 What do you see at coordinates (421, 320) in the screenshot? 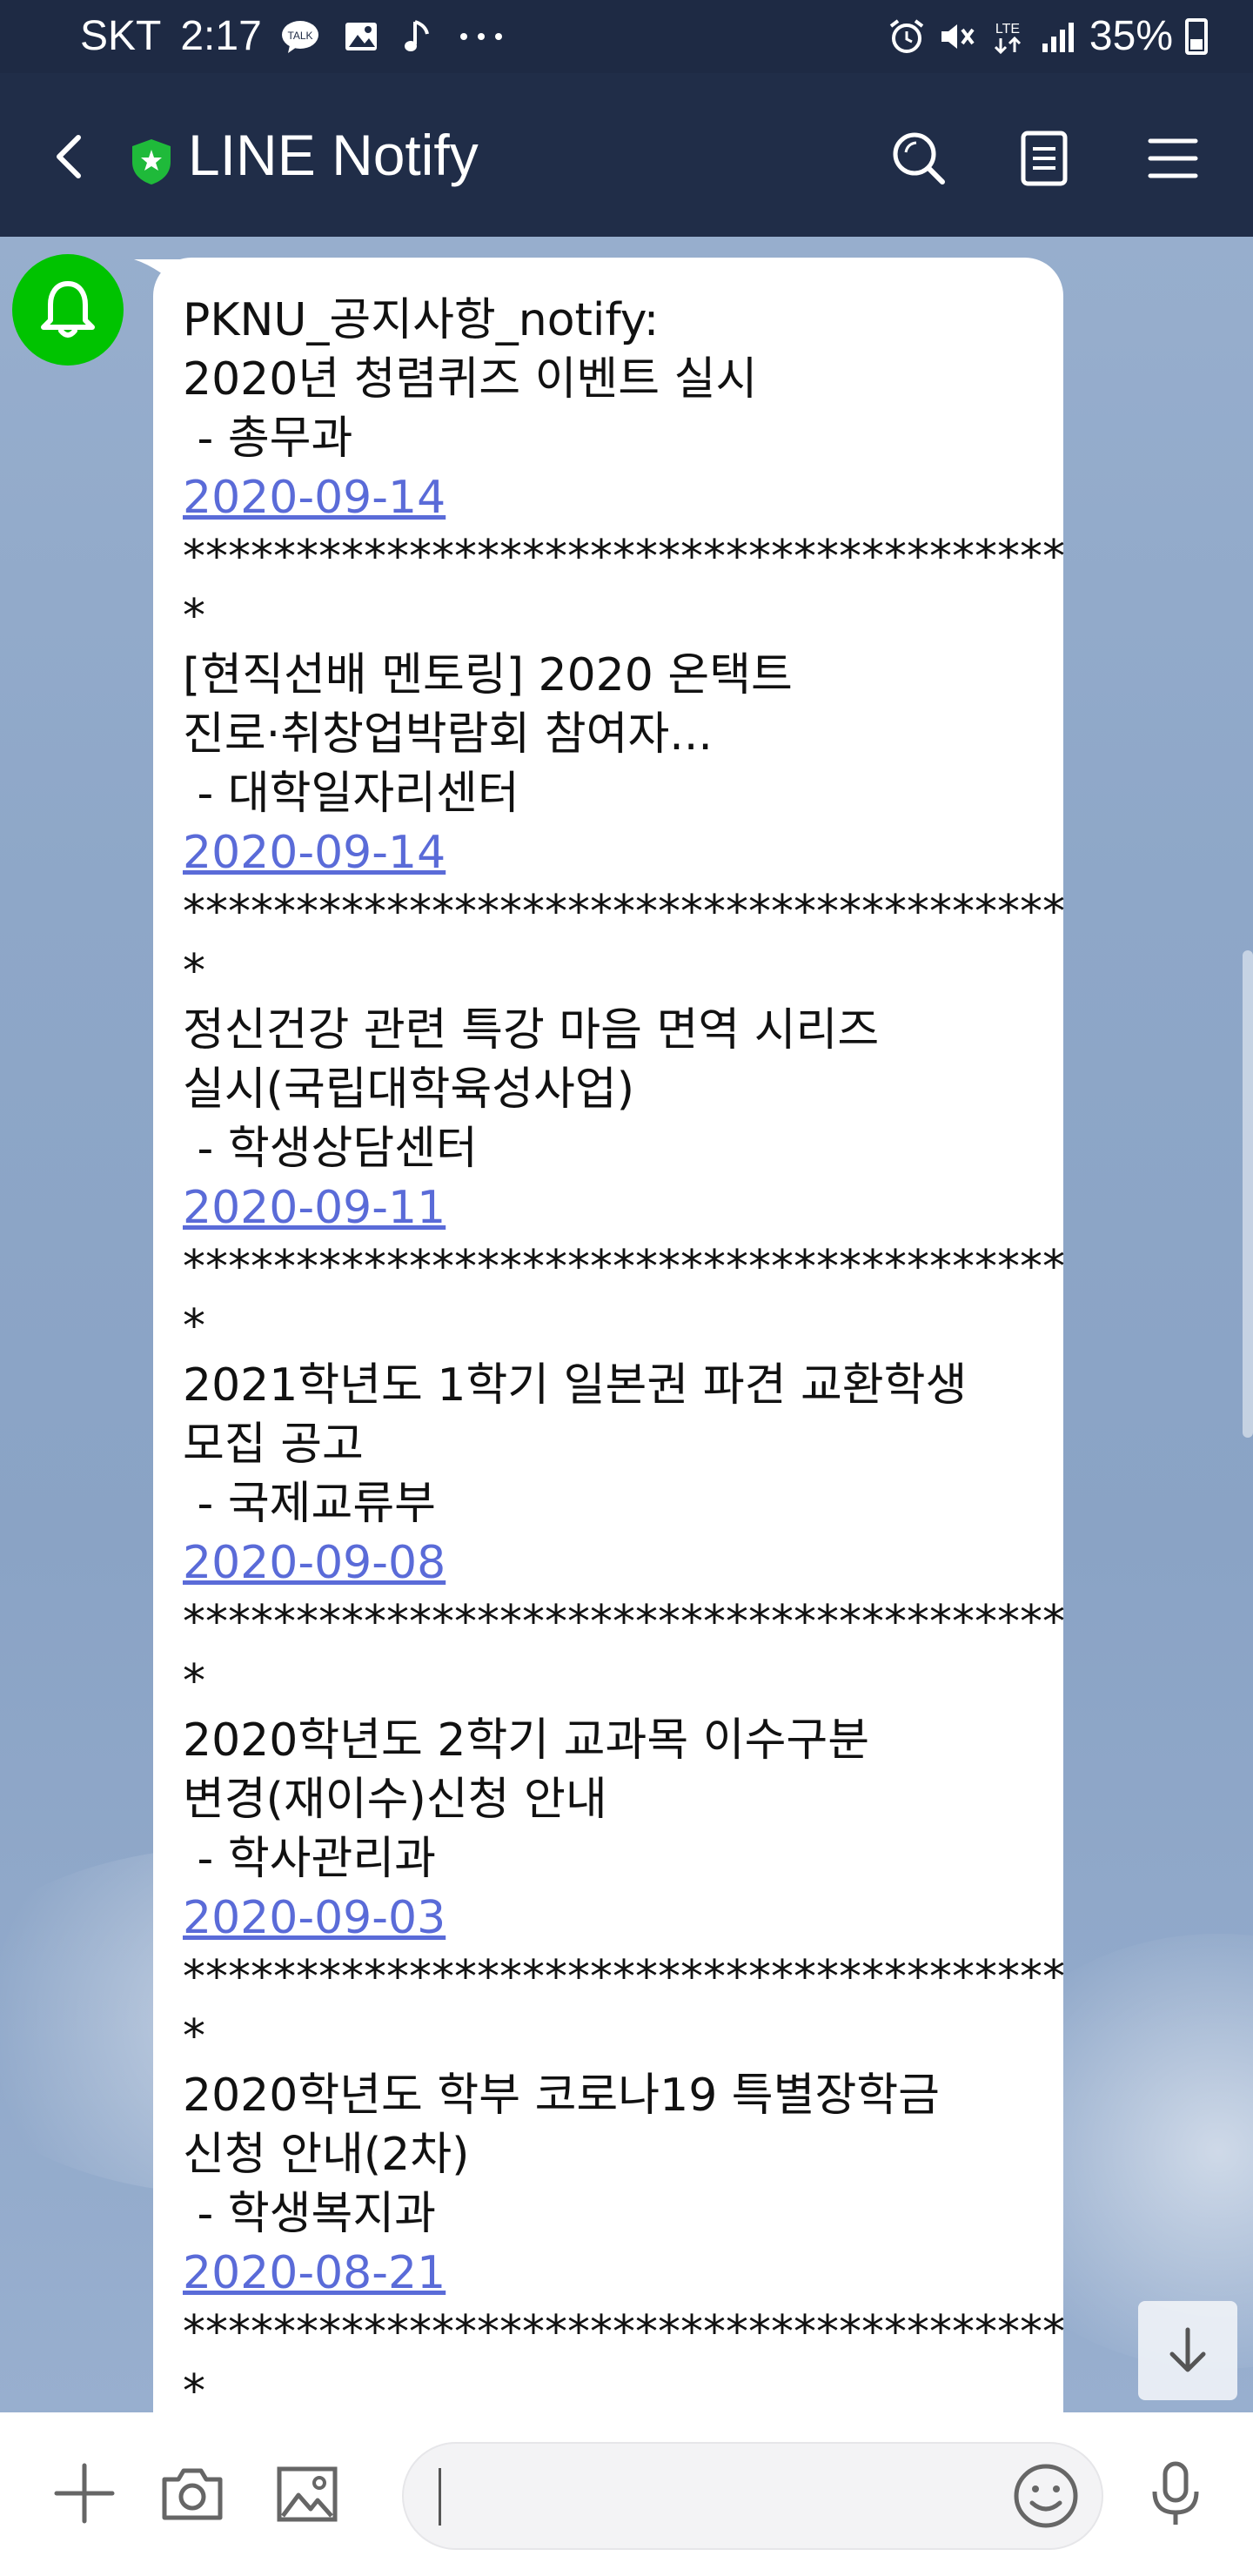
I see `message-heading: PKNU_공지사항_notify:` at bounding box center [421, 320].